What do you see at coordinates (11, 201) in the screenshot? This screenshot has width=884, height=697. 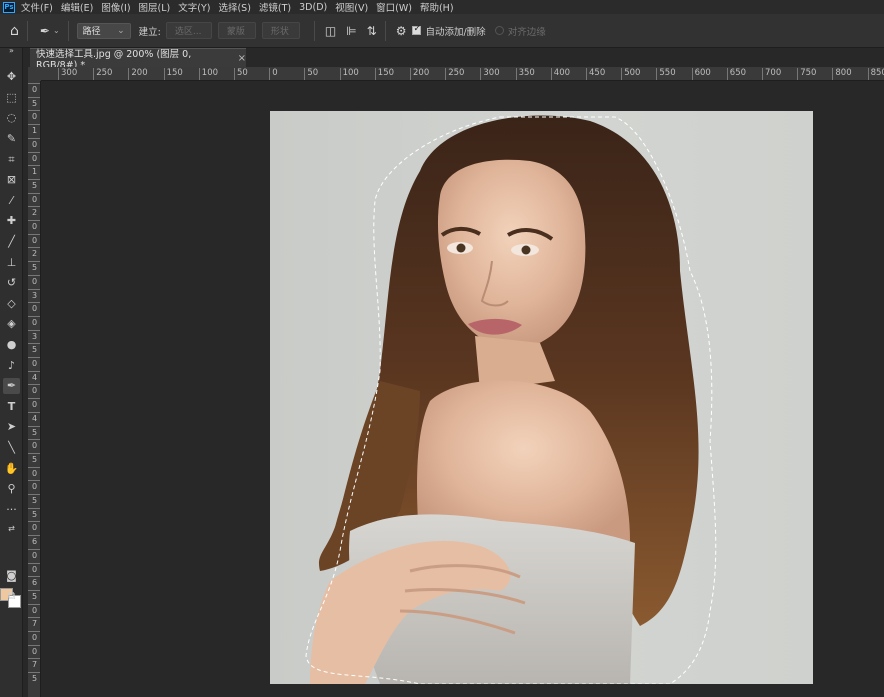 I see `eyedropper-tool-icon: ⁄` at bounding box center [11, 201].